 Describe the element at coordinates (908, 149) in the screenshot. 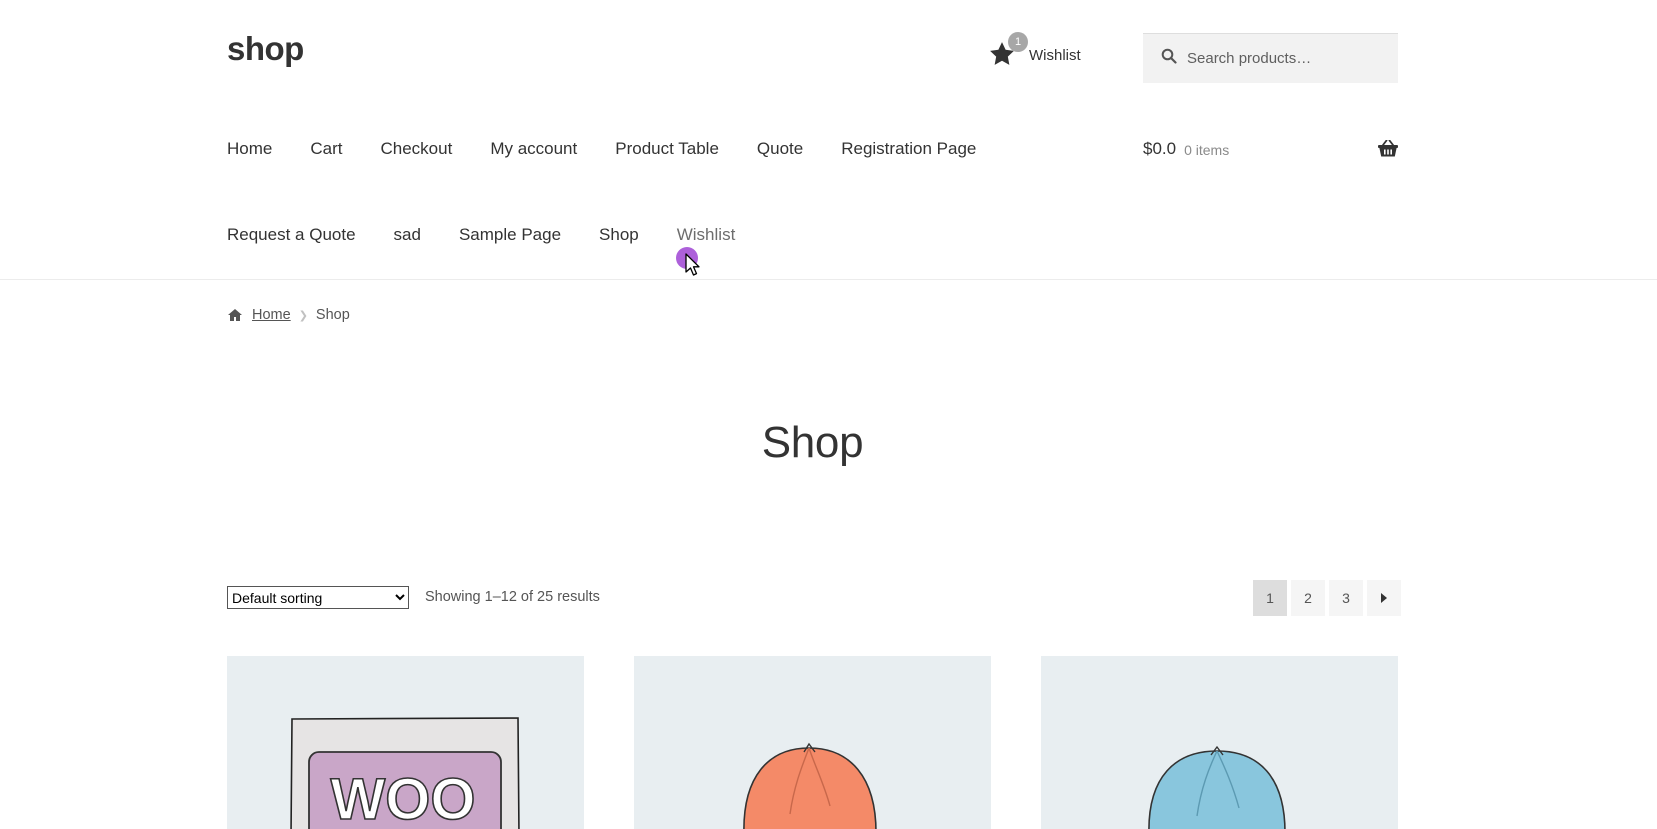

I see `nav-item-registration-page: Registration Page` at that location.